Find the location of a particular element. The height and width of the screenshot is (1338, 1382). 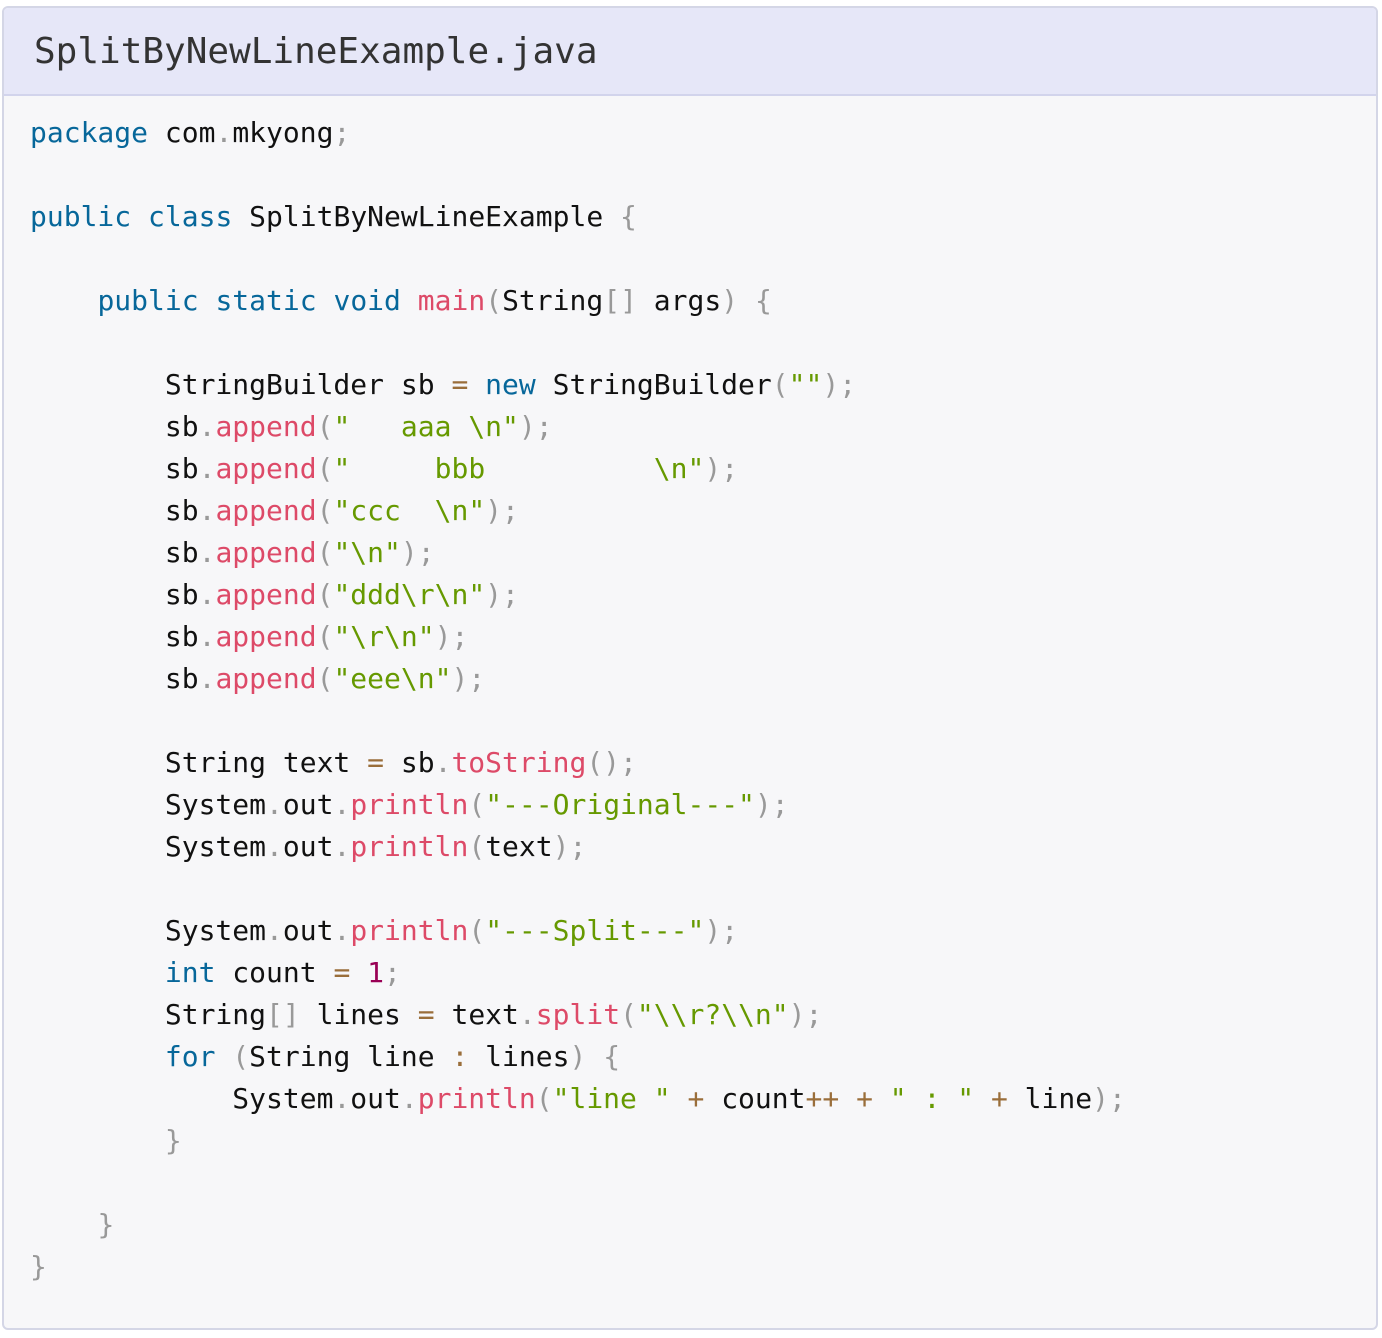

code-token-op: : is located at coordinates (460, 1056).